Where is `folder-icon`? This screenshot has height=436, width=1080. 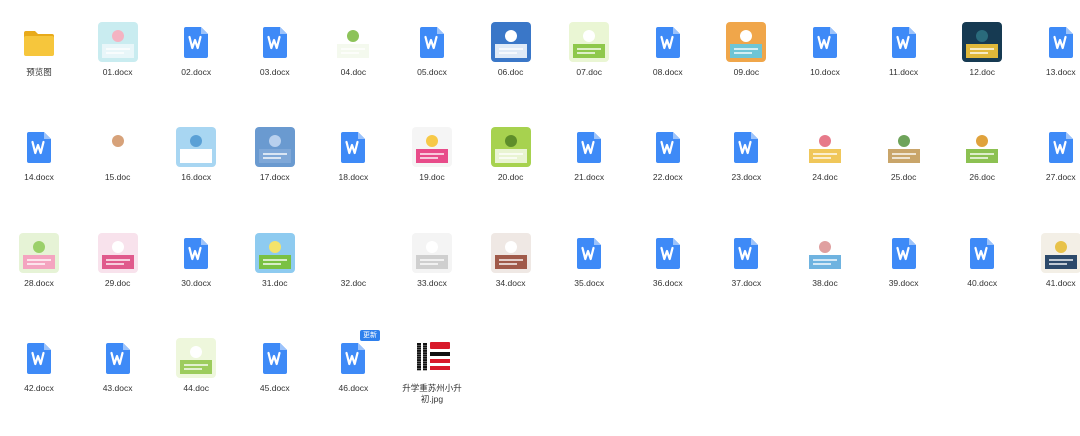
folder-icon is located at coordinates (39, 42).